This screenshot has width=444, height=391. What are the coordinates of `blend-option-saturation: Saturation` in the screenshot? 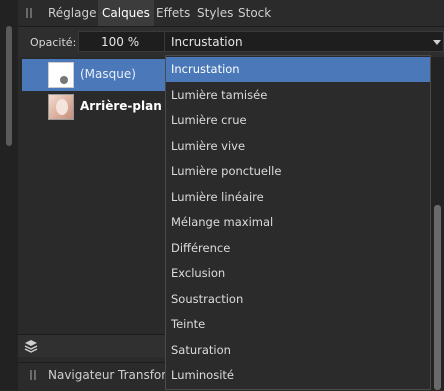 It's located at (298, 350).